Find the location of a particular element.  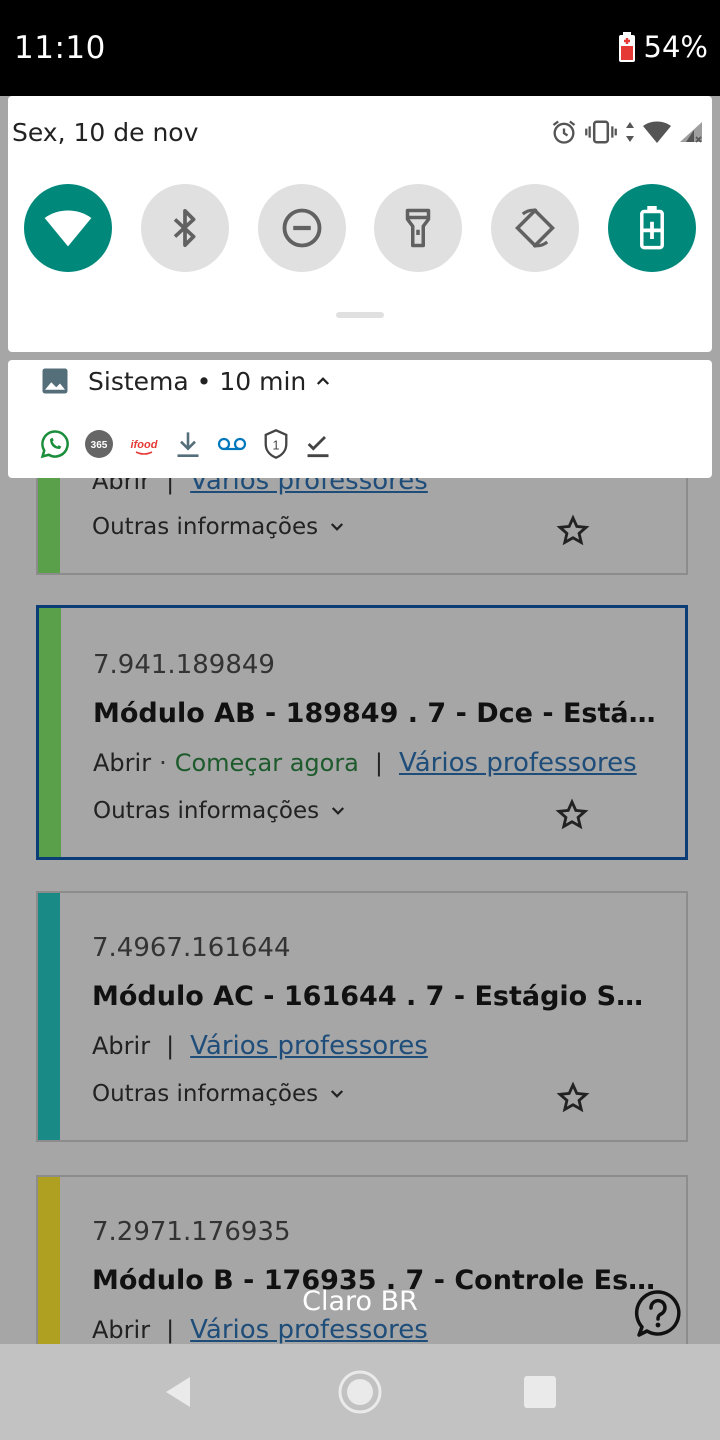

notification-header: Sistema • 10 min is located at coordinates (186, 381).